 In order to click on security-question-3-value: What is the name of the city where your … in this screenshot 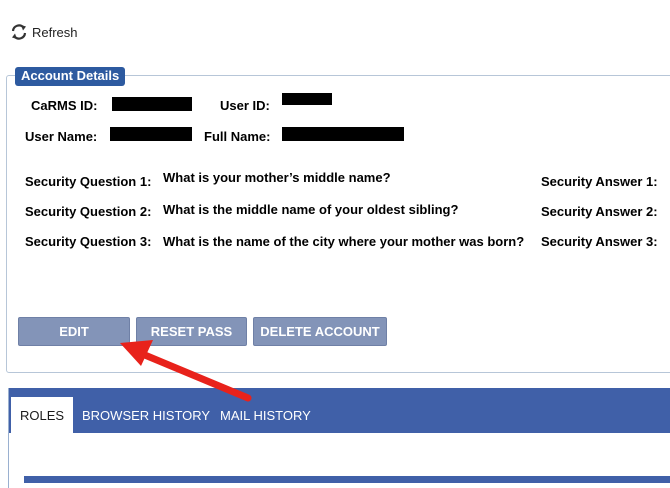, I will do `click(344, 241)`.